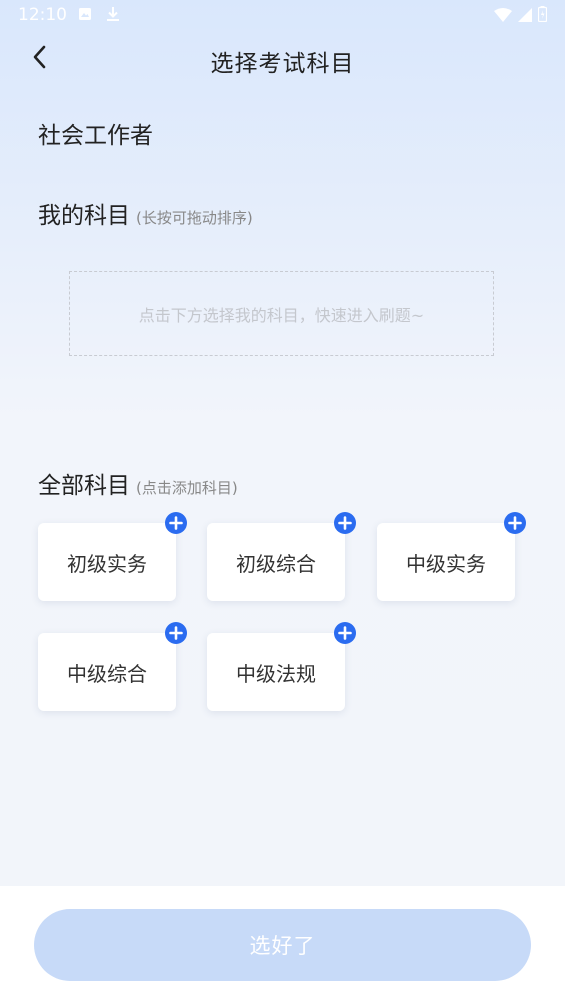 This screenshot has height=1004, width=565. I want to click on all-subjects-title: 全部科目, so click(84, 486).